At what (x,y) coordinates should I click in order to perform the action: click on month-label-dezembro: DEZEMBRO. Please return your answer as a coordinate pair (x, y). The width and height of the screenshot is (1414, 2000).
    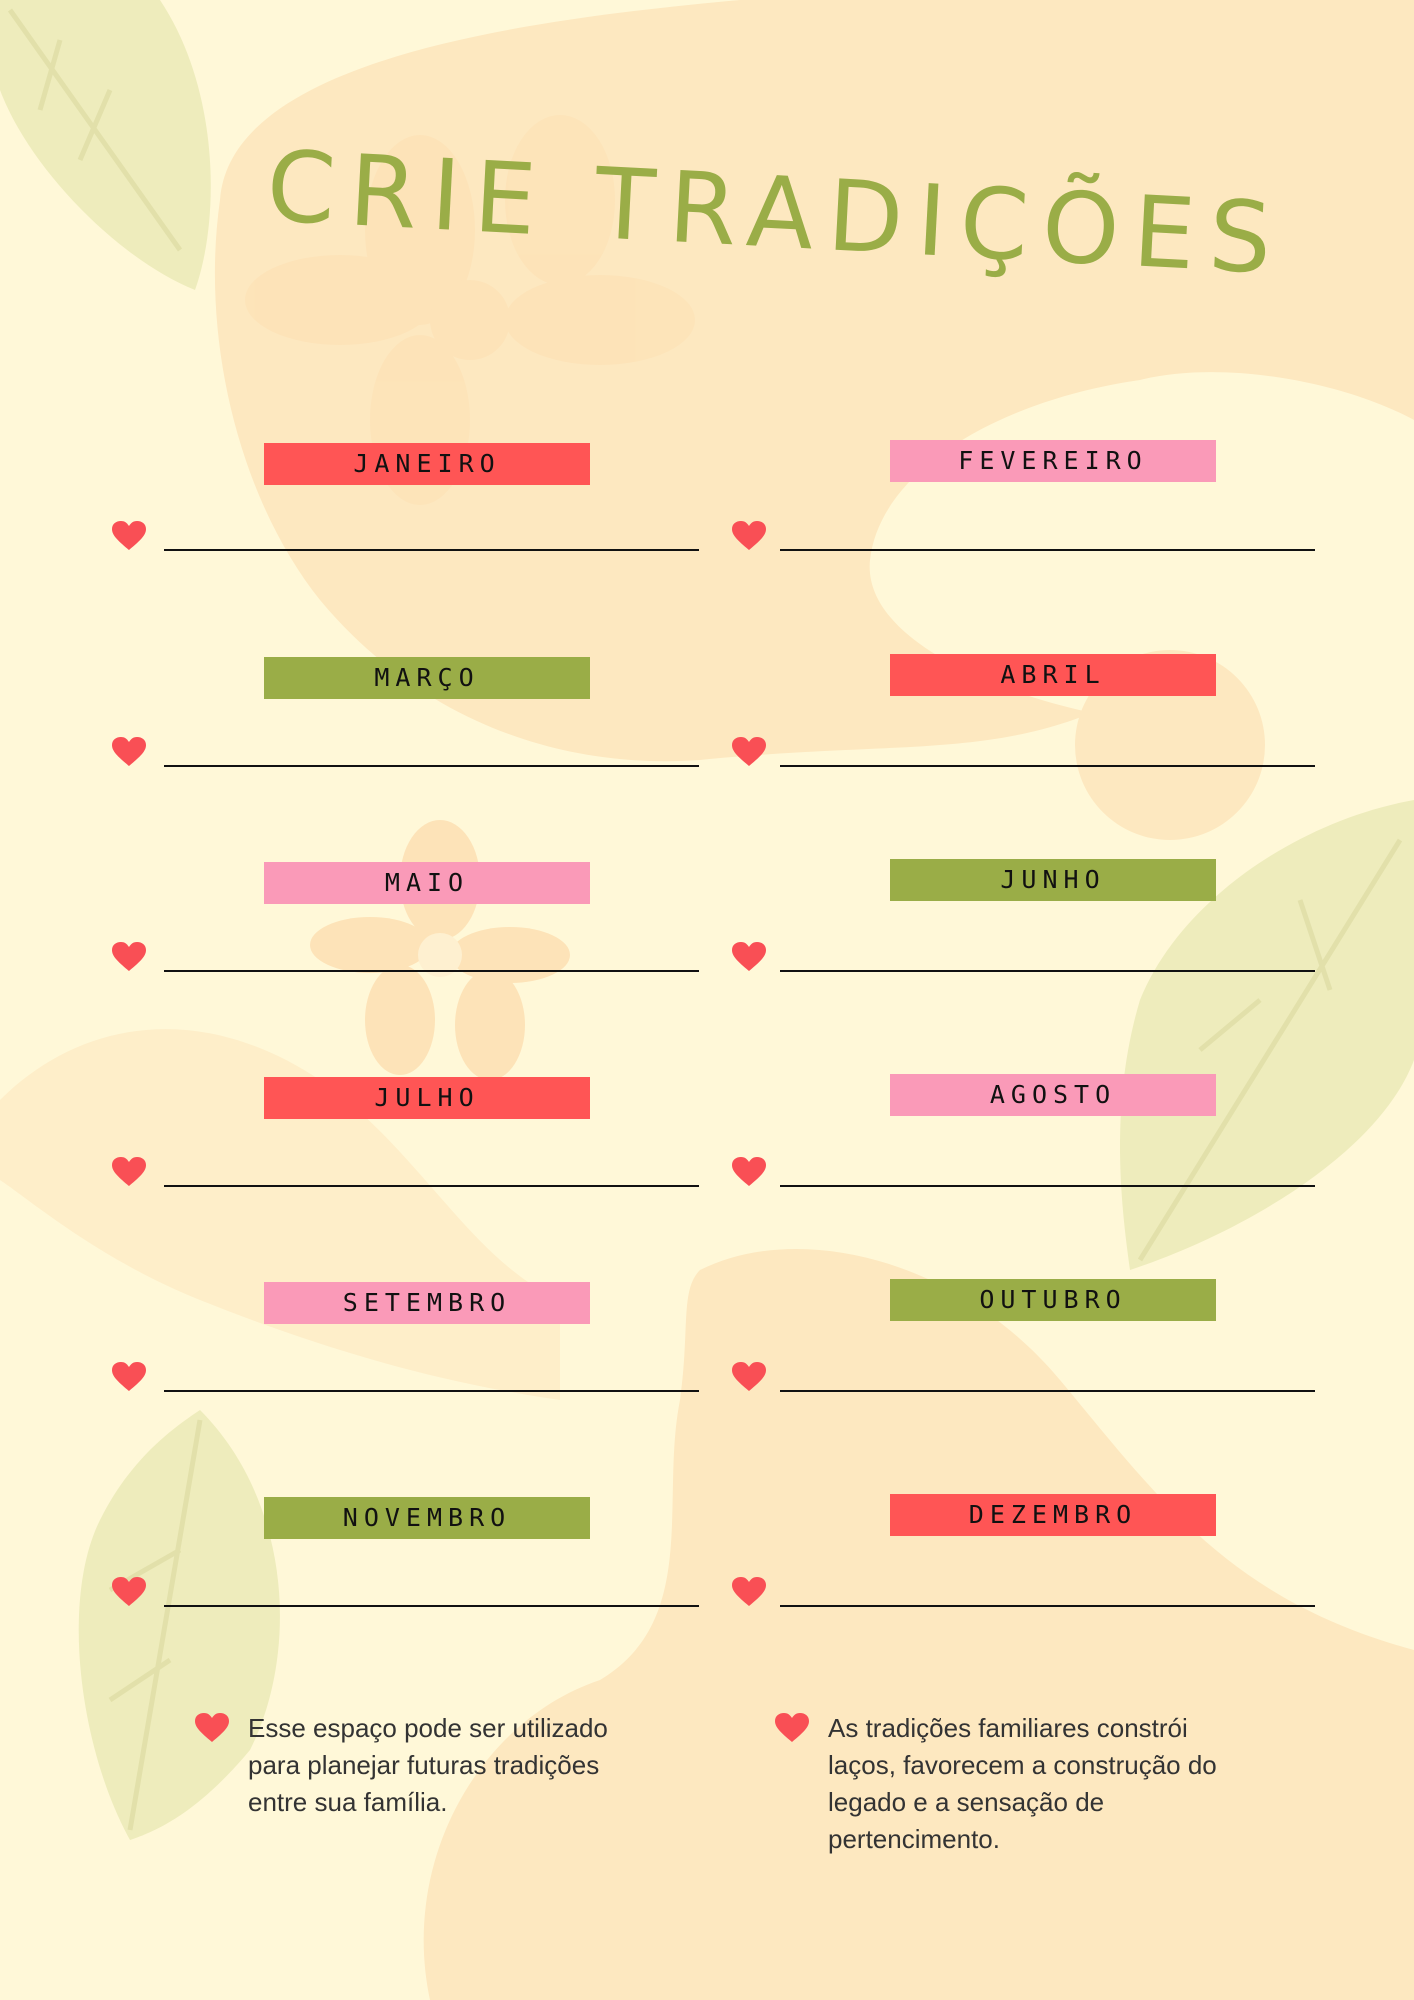
    Looking at the image, I should click on (1053, 1515).